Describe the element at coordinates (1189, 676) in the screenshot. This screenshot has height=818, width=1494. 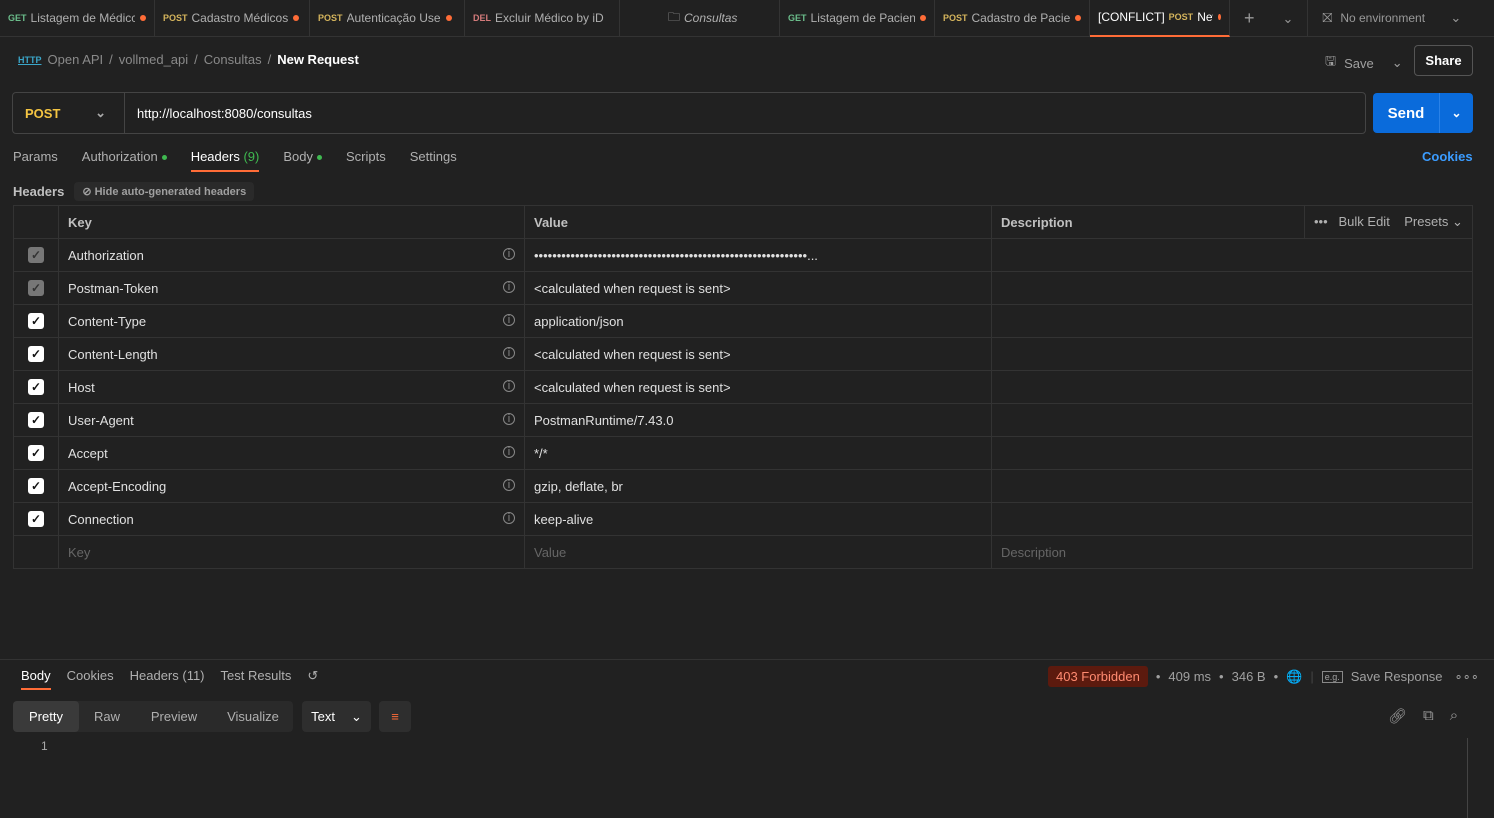
I see `response-time: 409 ms` at that location.